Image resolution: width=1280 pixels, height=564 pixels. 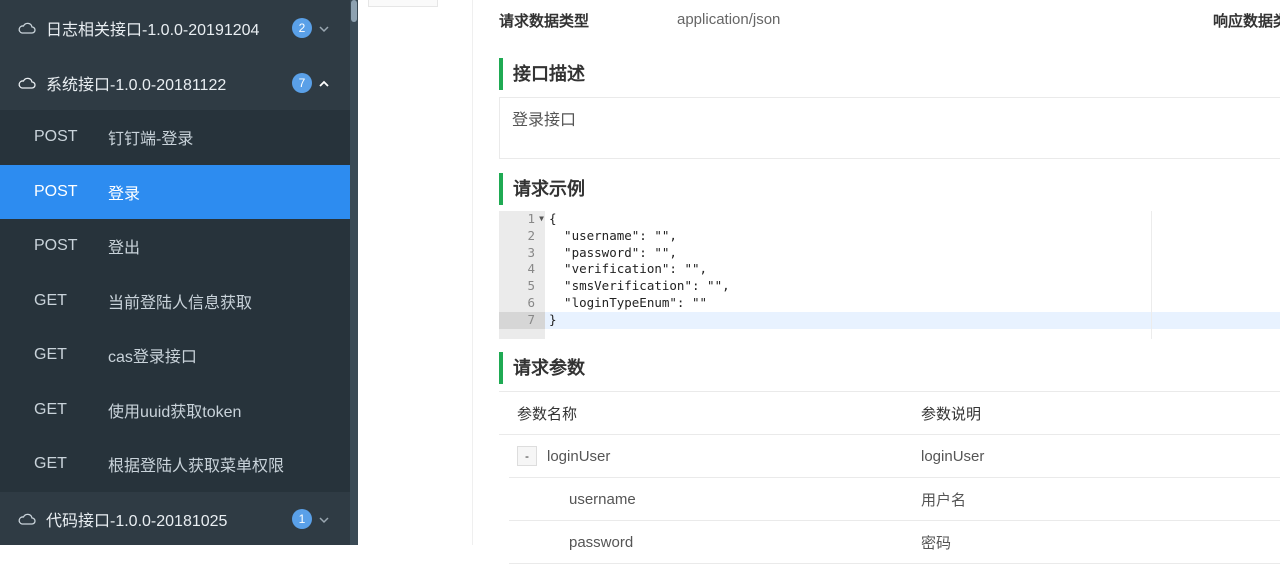 What do you see at coordinates (535, 219) in the screenshot?
I see `line-number: 1 ▼` at bounding box center [535, 219].